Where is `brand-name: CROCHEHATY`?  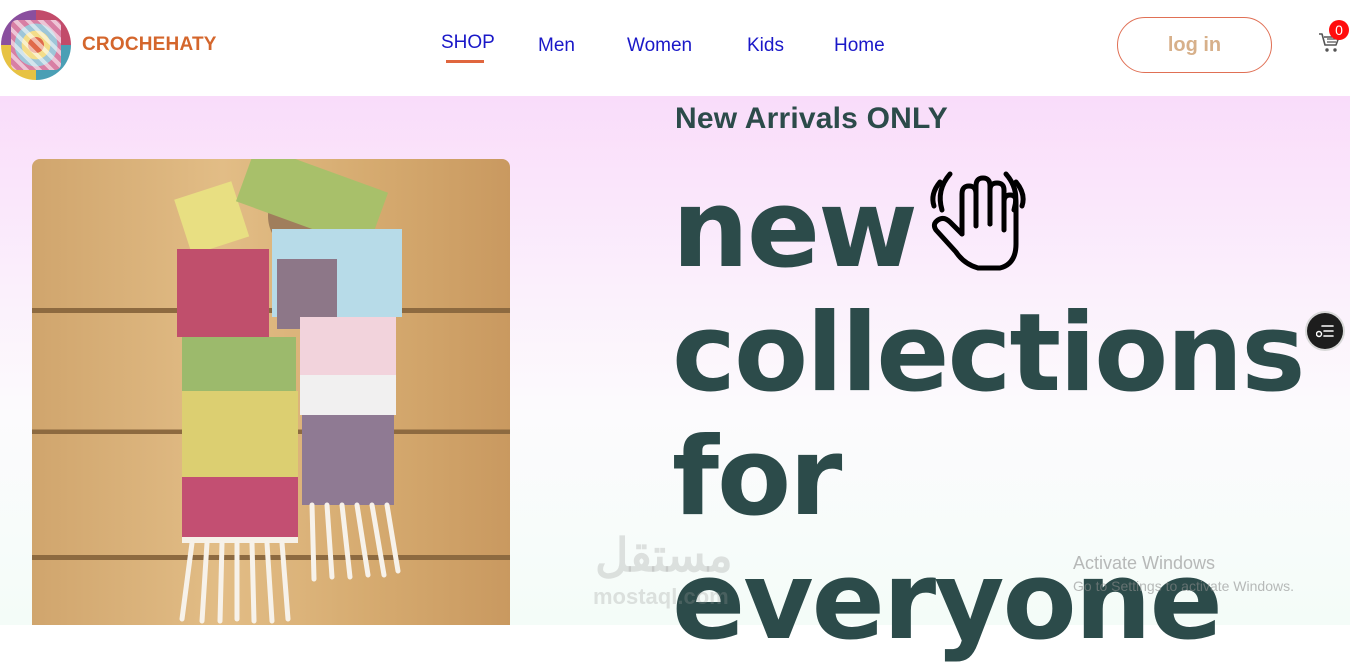
brand-name: CROCHEHATY is located at coordinates (149, 45).